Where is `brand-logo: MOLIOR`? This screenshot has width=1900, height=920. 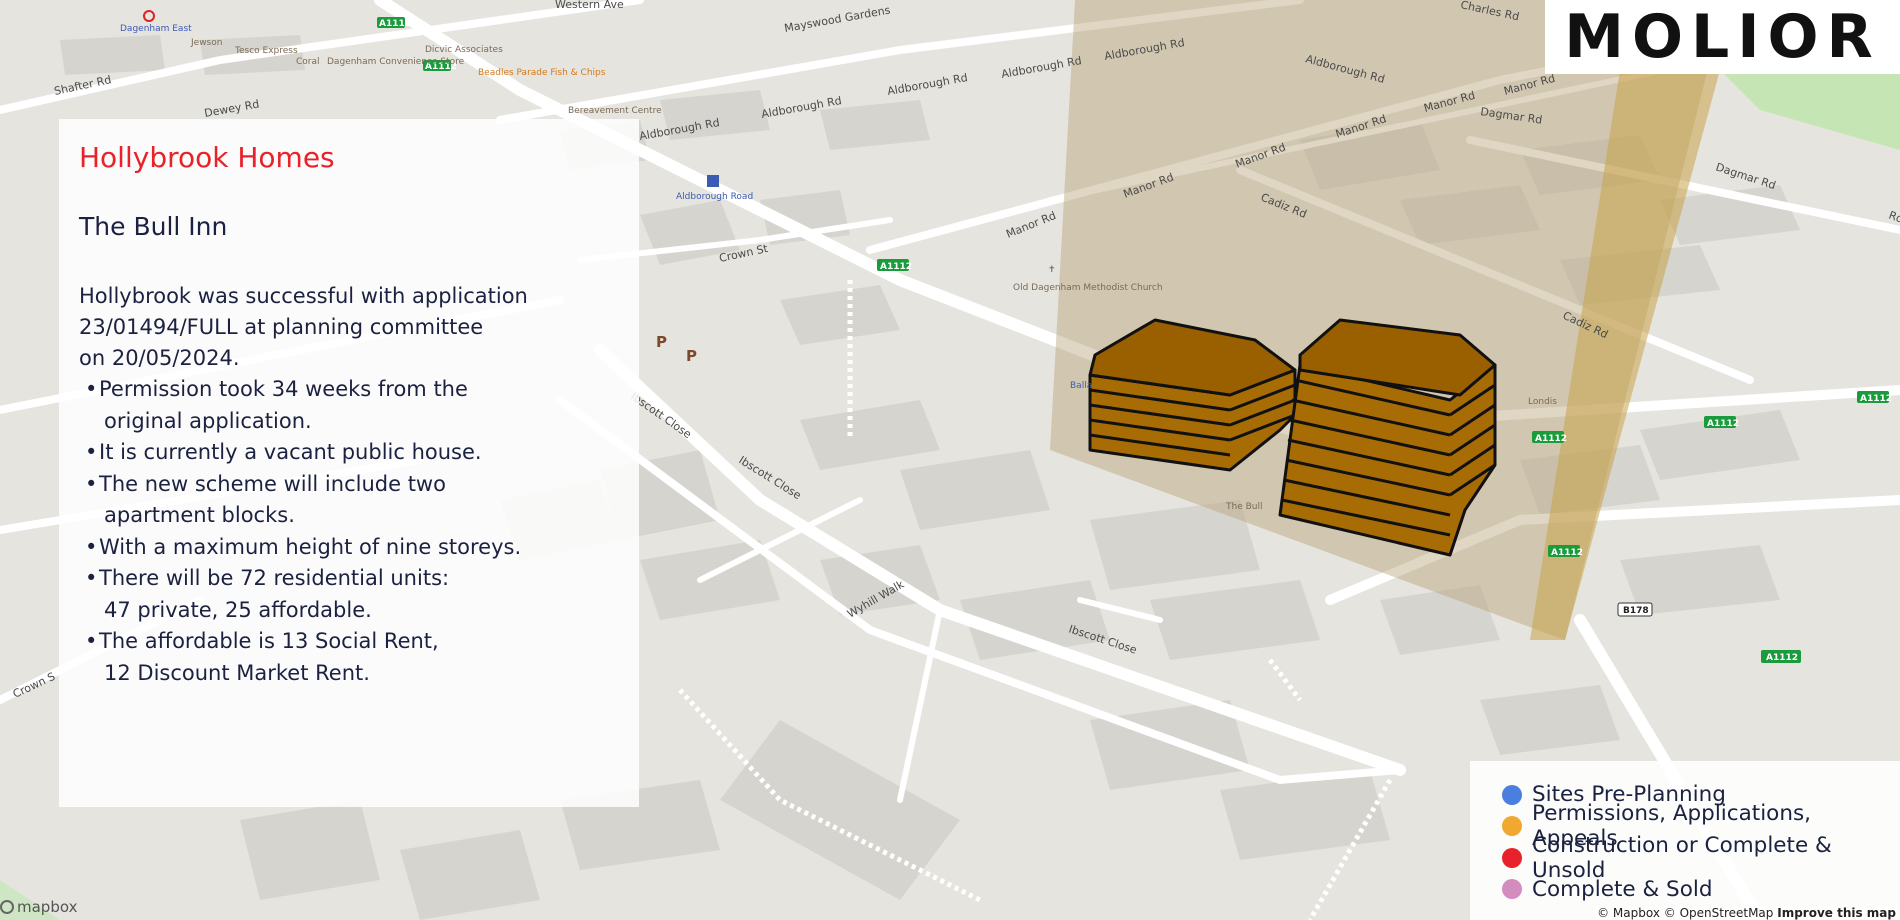
brand-logo: MOLIOR is located at coordinates (1722, 37).